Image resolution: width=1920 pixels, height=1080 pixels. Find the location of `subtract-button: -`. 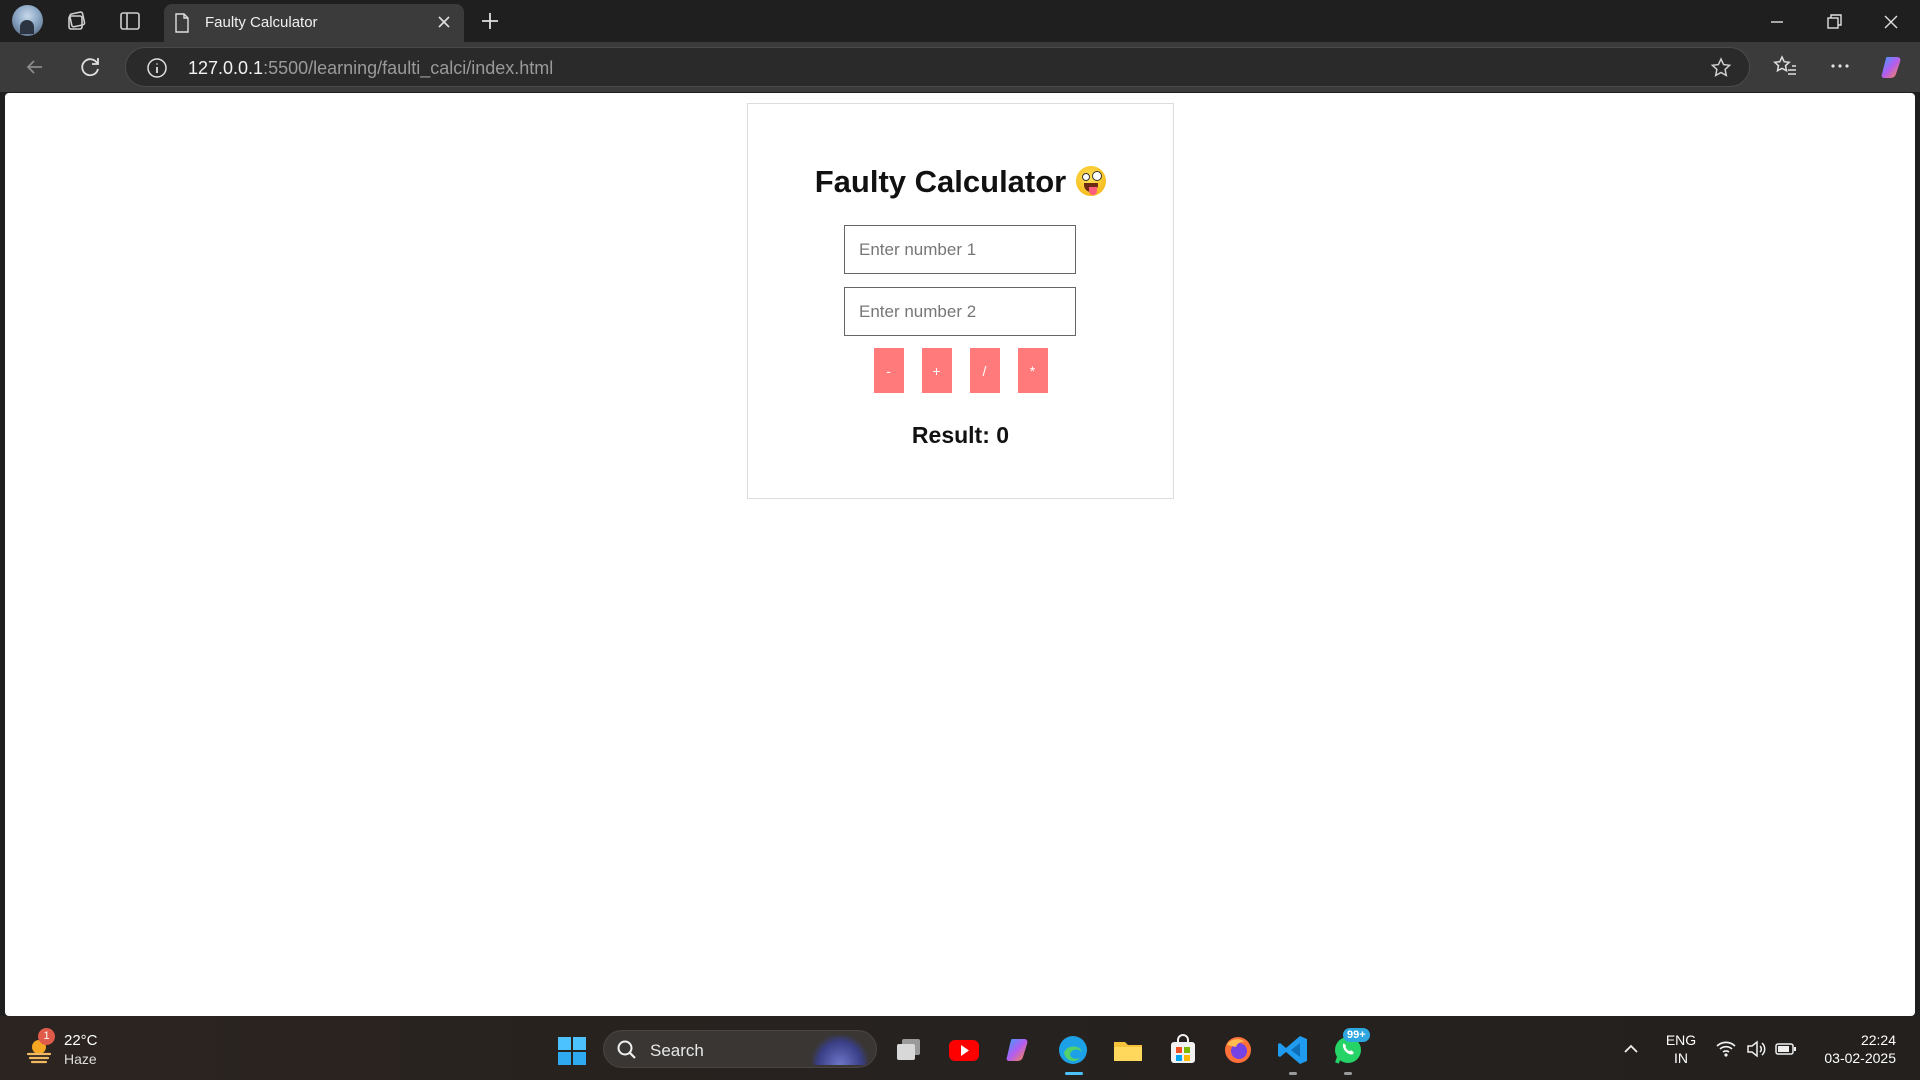

subtract-button: - is located at coordinates (888, 370).